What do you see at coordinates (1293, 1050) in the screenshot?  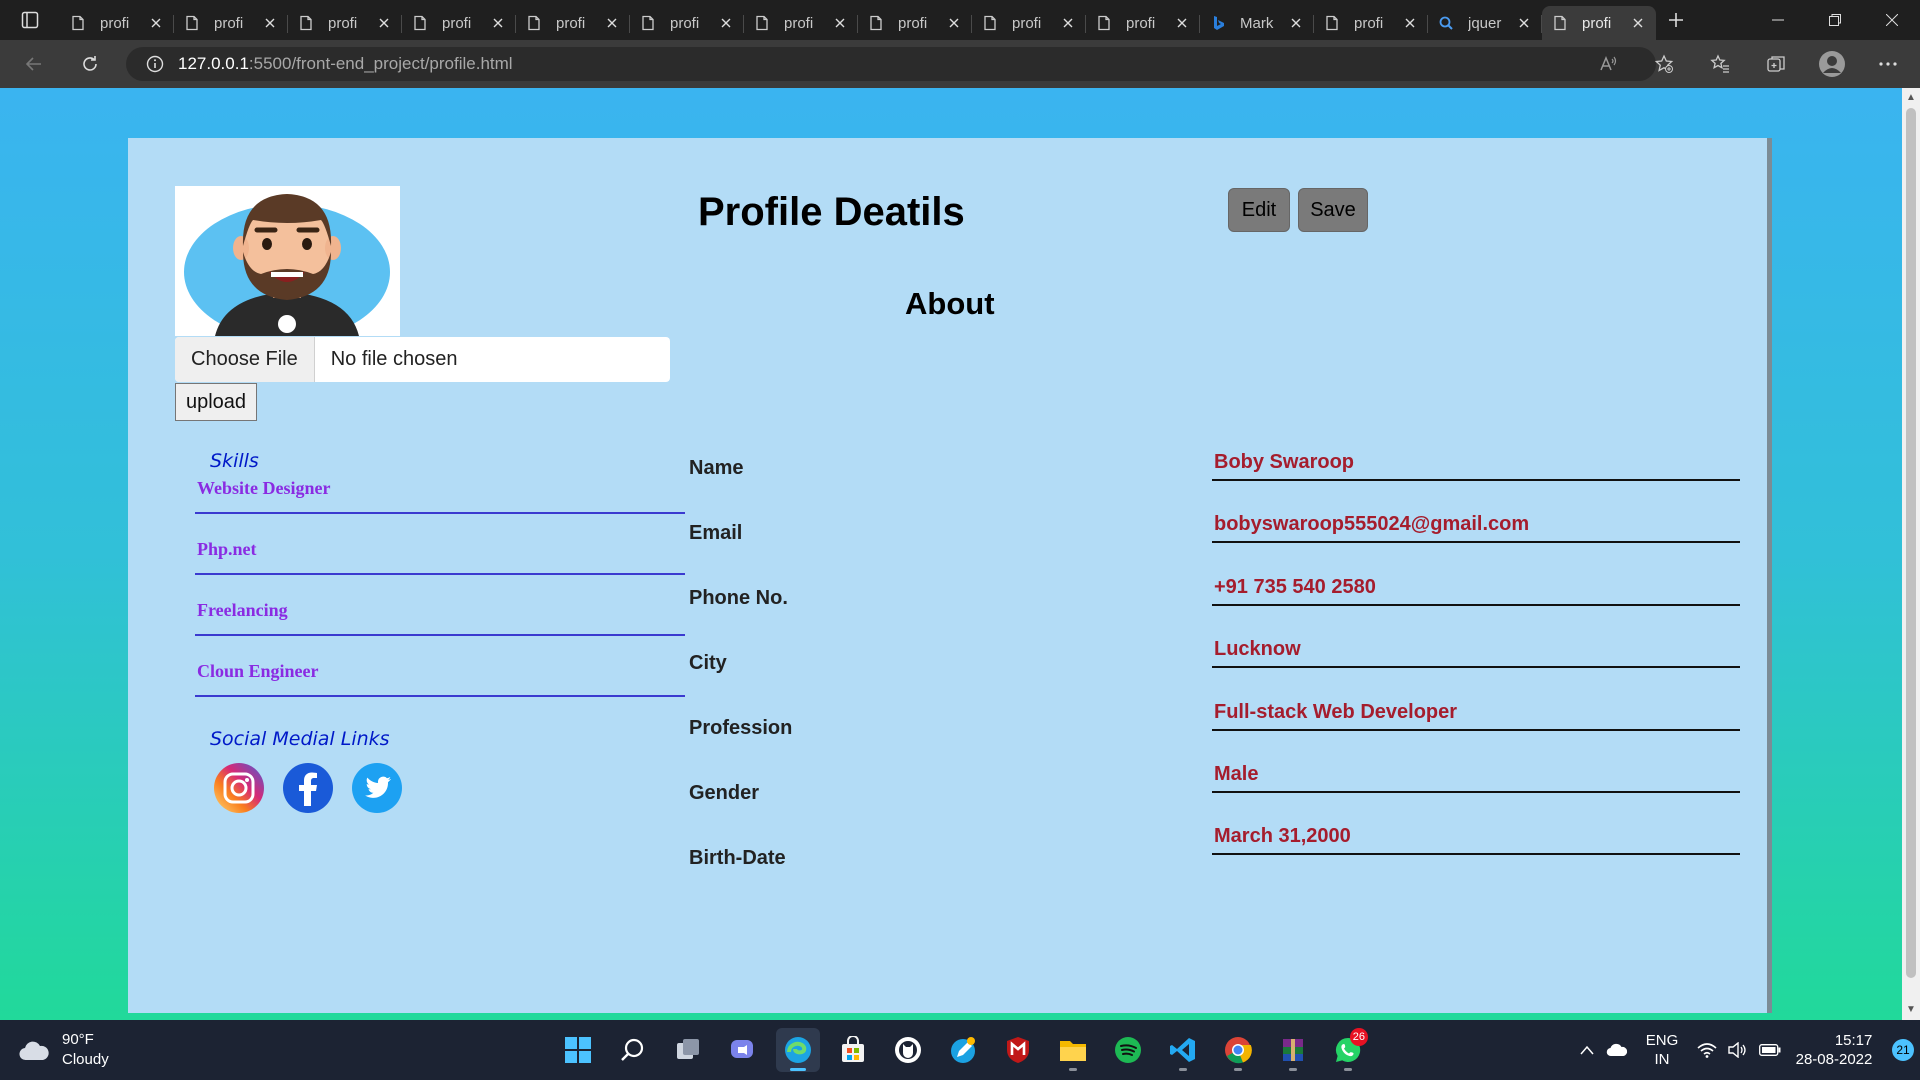 I see `winrar-button` at bounding box center [1293, 1050].